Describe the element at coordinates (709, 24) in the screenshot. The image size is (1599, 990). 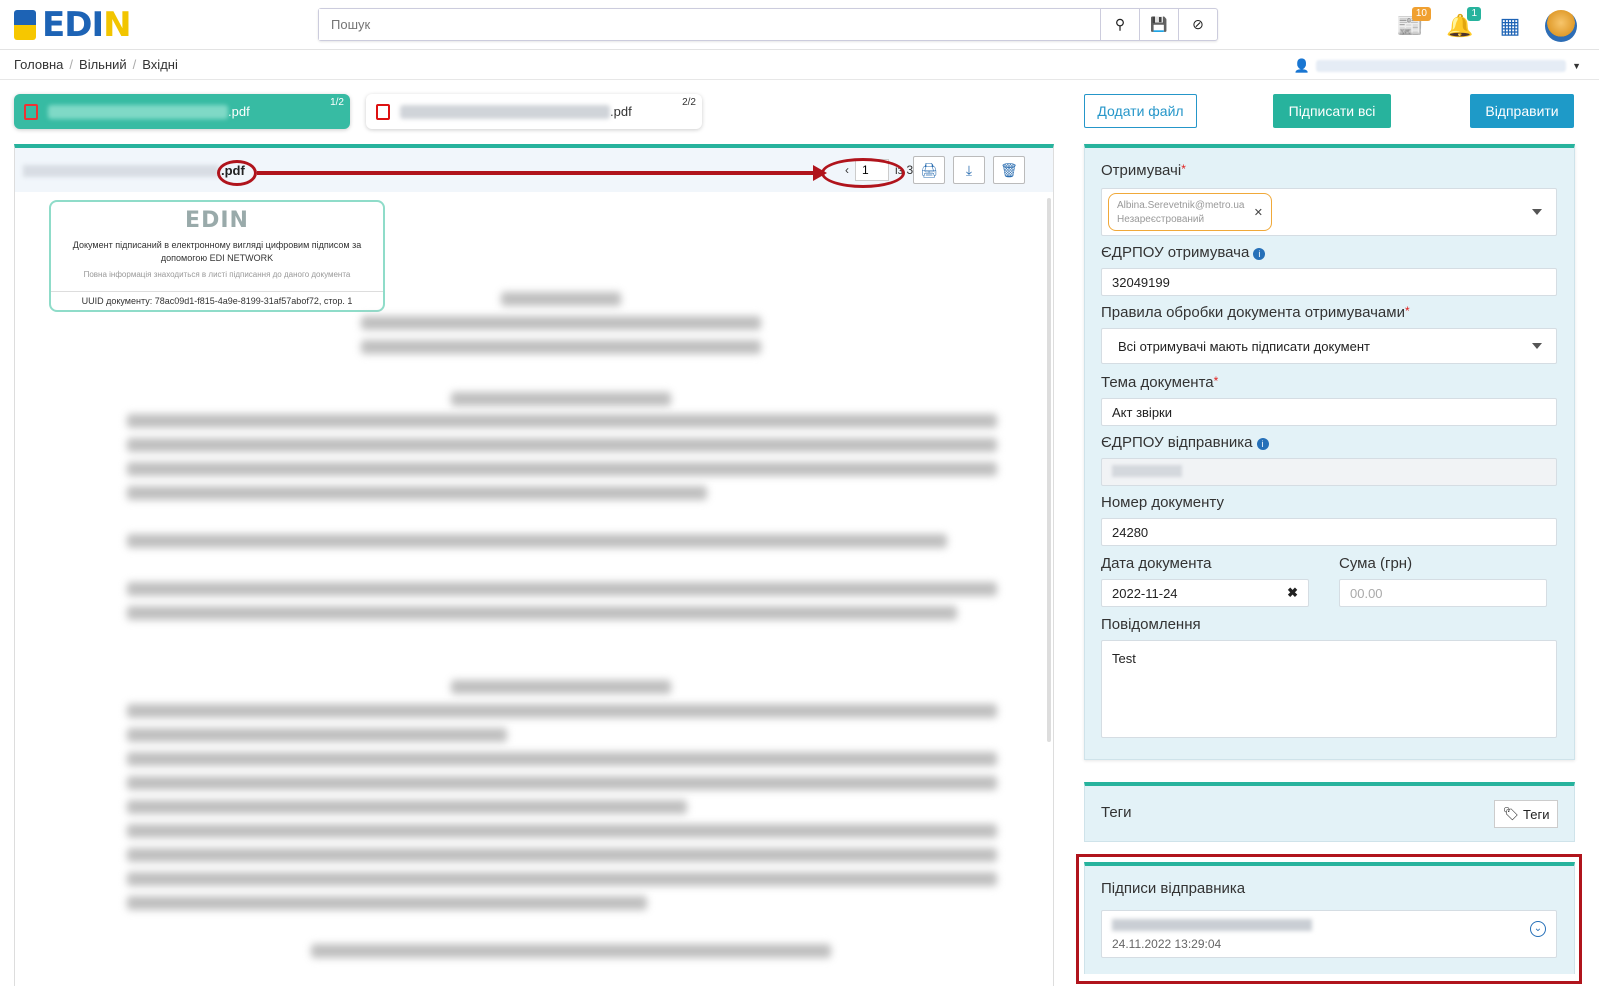
I see `search-input` at that location.